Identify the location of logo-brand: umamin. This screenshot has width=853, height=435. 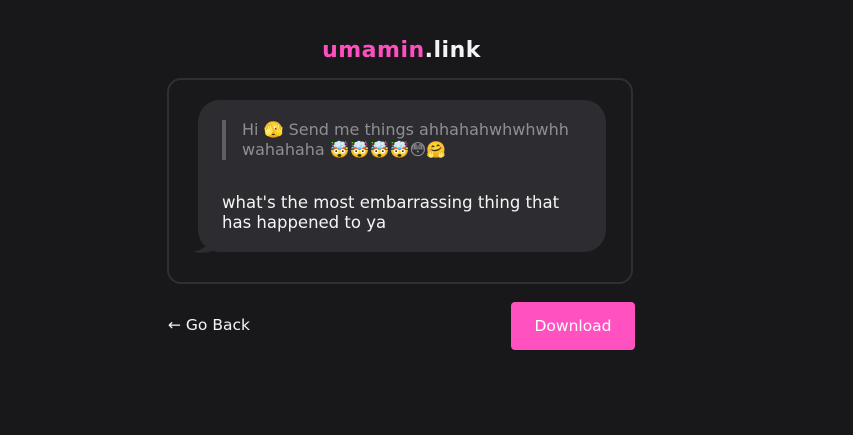
(373, 50).